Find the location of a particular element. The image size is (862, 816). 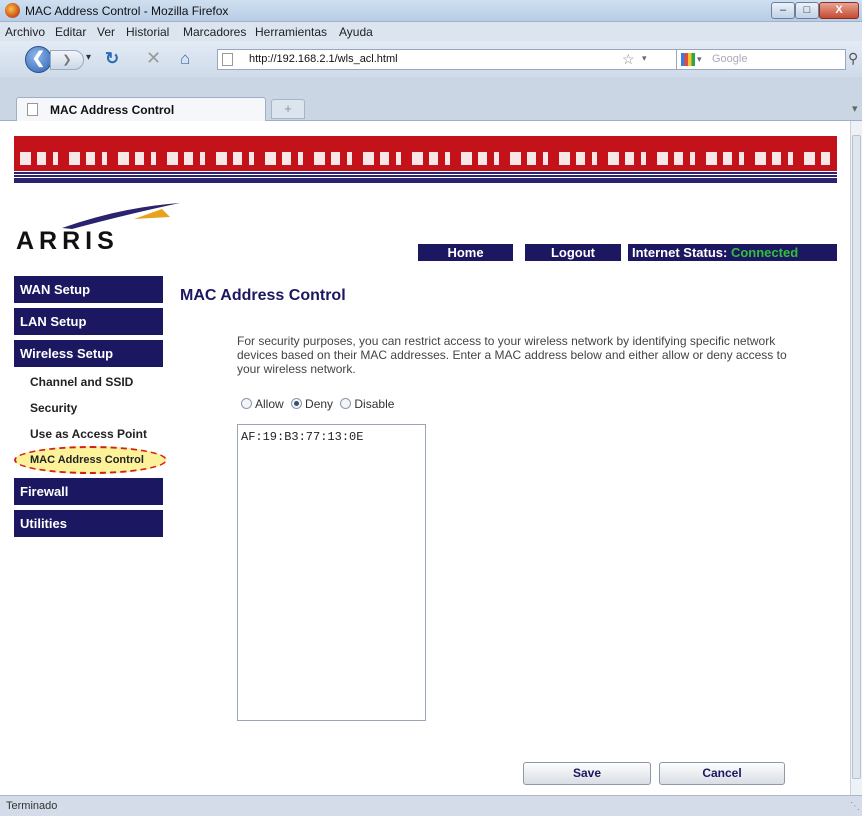

mode-radio-group: Allow Deny Disable is located at coordinates (319, 404).